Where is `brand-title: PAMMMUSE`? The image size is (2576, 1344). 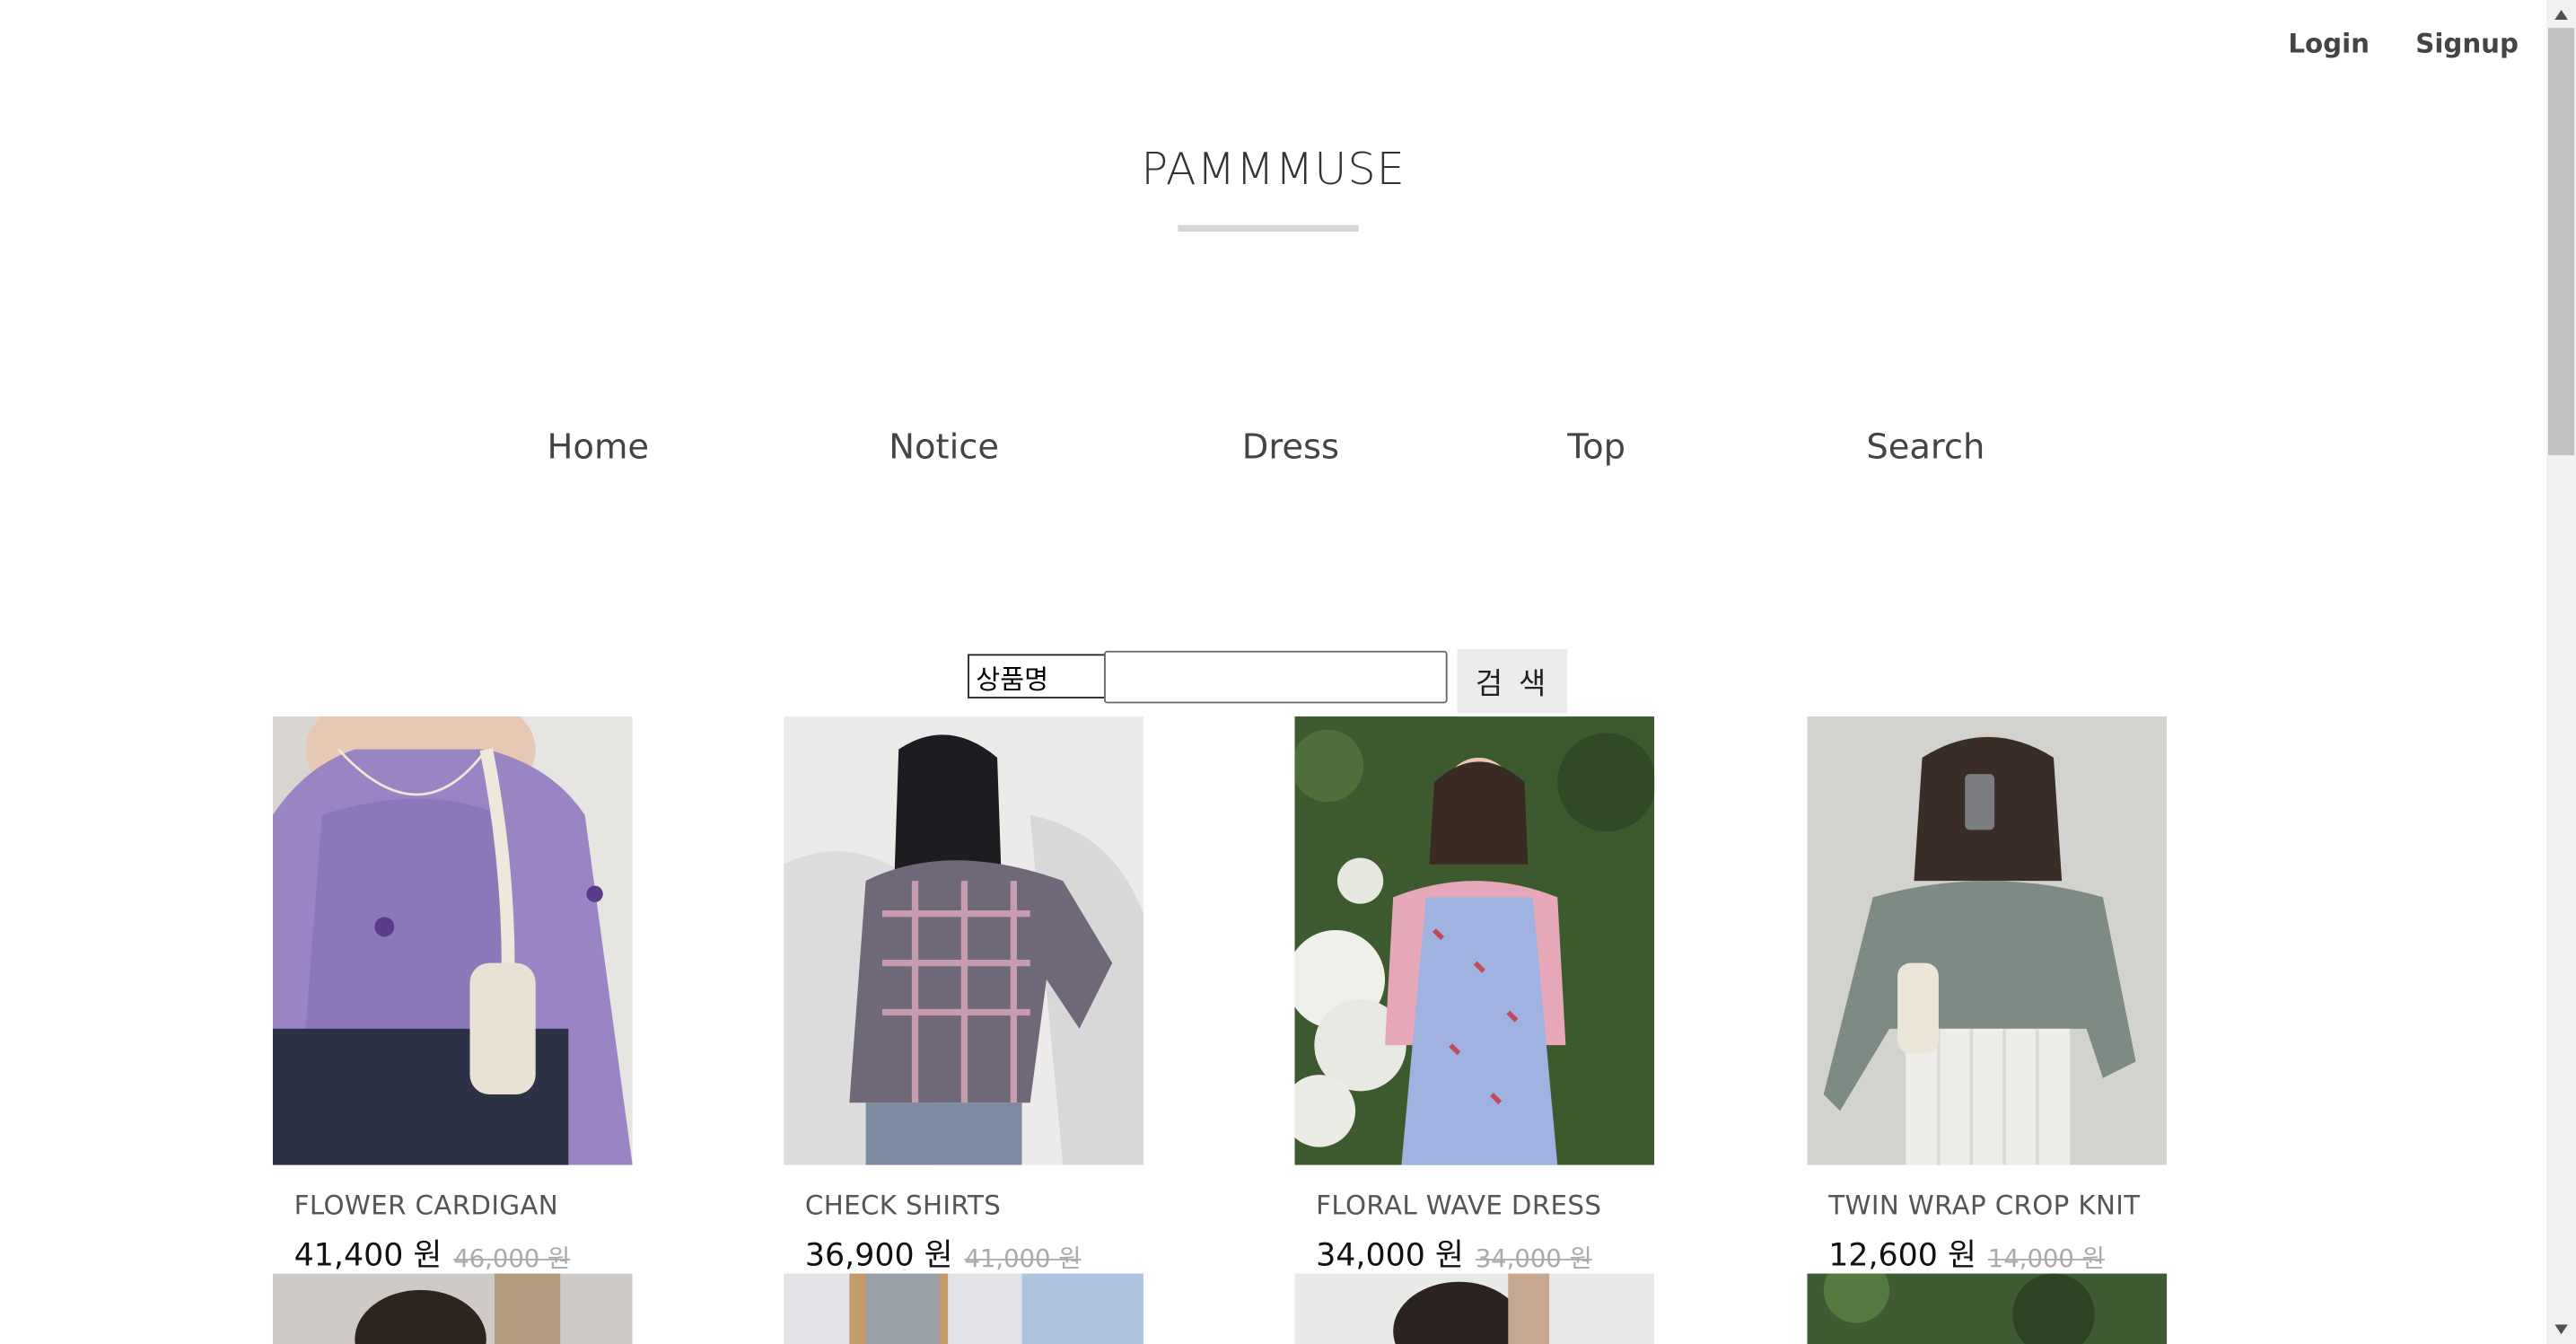
brand-title: PAMMMUSE is located at coordinates (1273, 170).